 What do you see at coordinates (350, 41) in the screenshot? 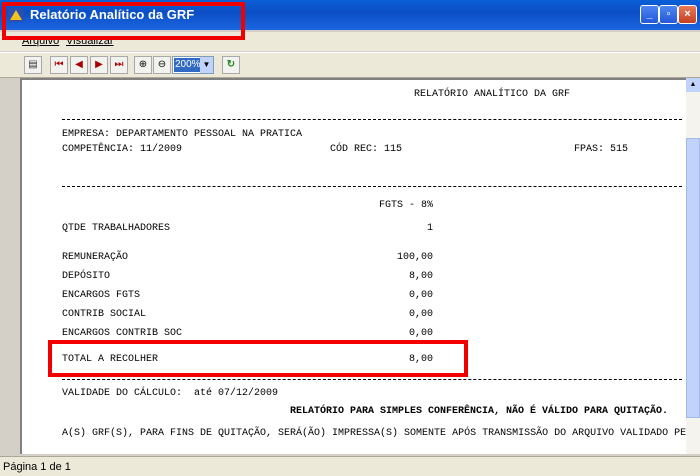
I see `menu-bar: Arquivo Visualizar` at bounding box center [350, 41].